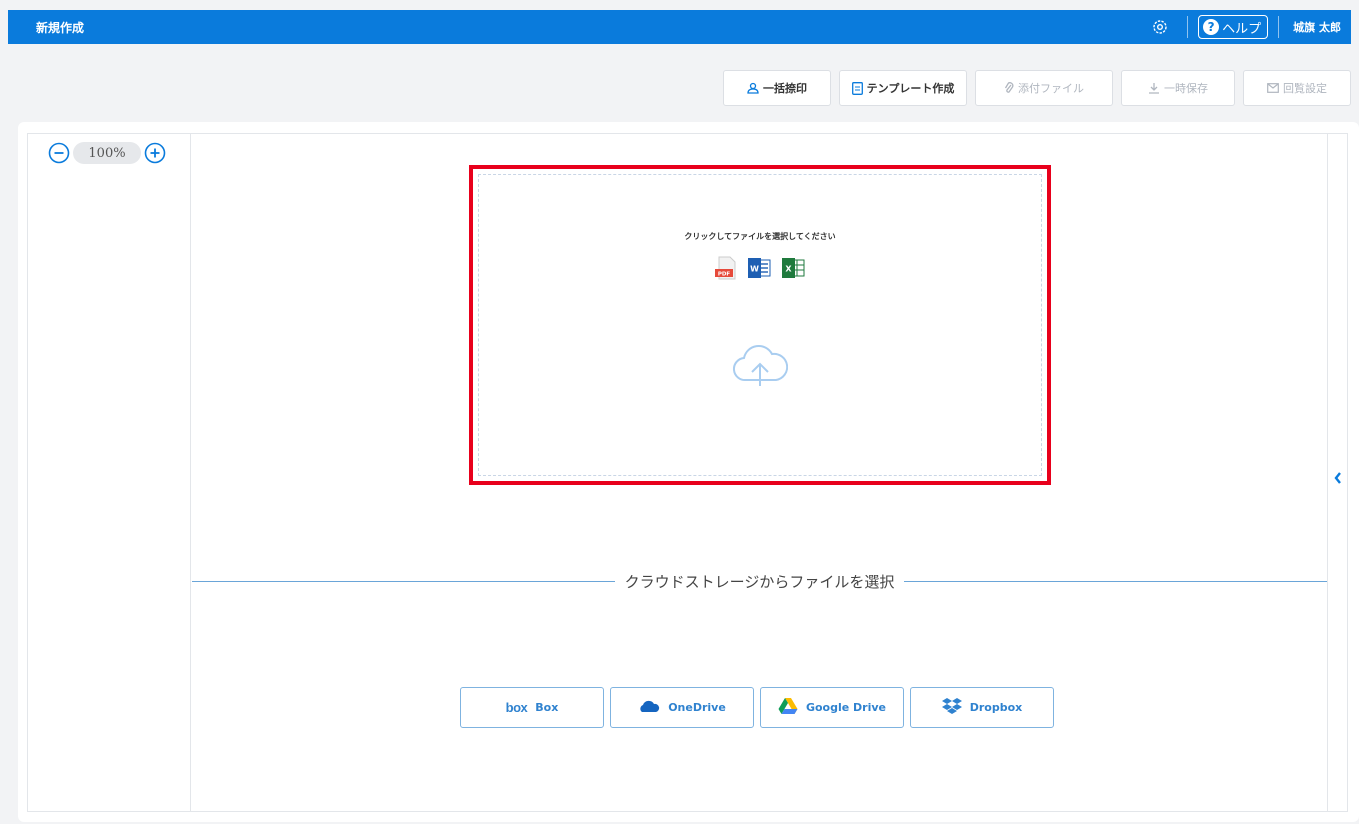  What do you see at coordinates (1160, 27) in the screenshot?
I see `gear-icon` at bounding box center [1160, 27].